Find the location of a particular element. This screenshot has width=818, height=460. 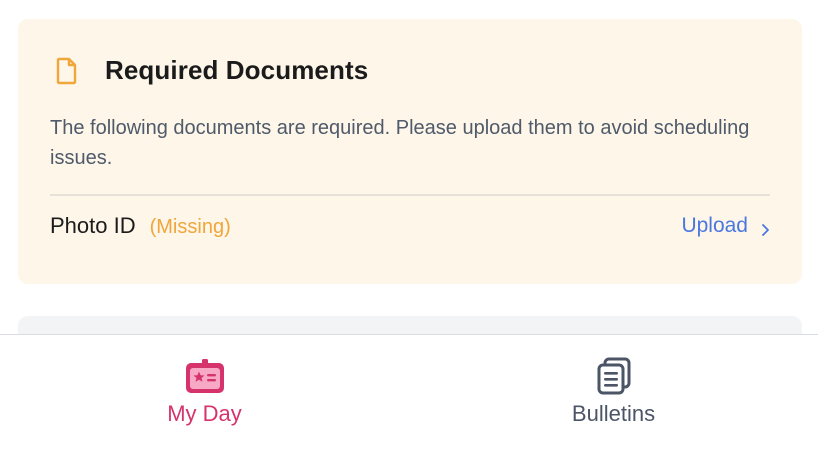

document-icon is located at coordinates (67, 71).